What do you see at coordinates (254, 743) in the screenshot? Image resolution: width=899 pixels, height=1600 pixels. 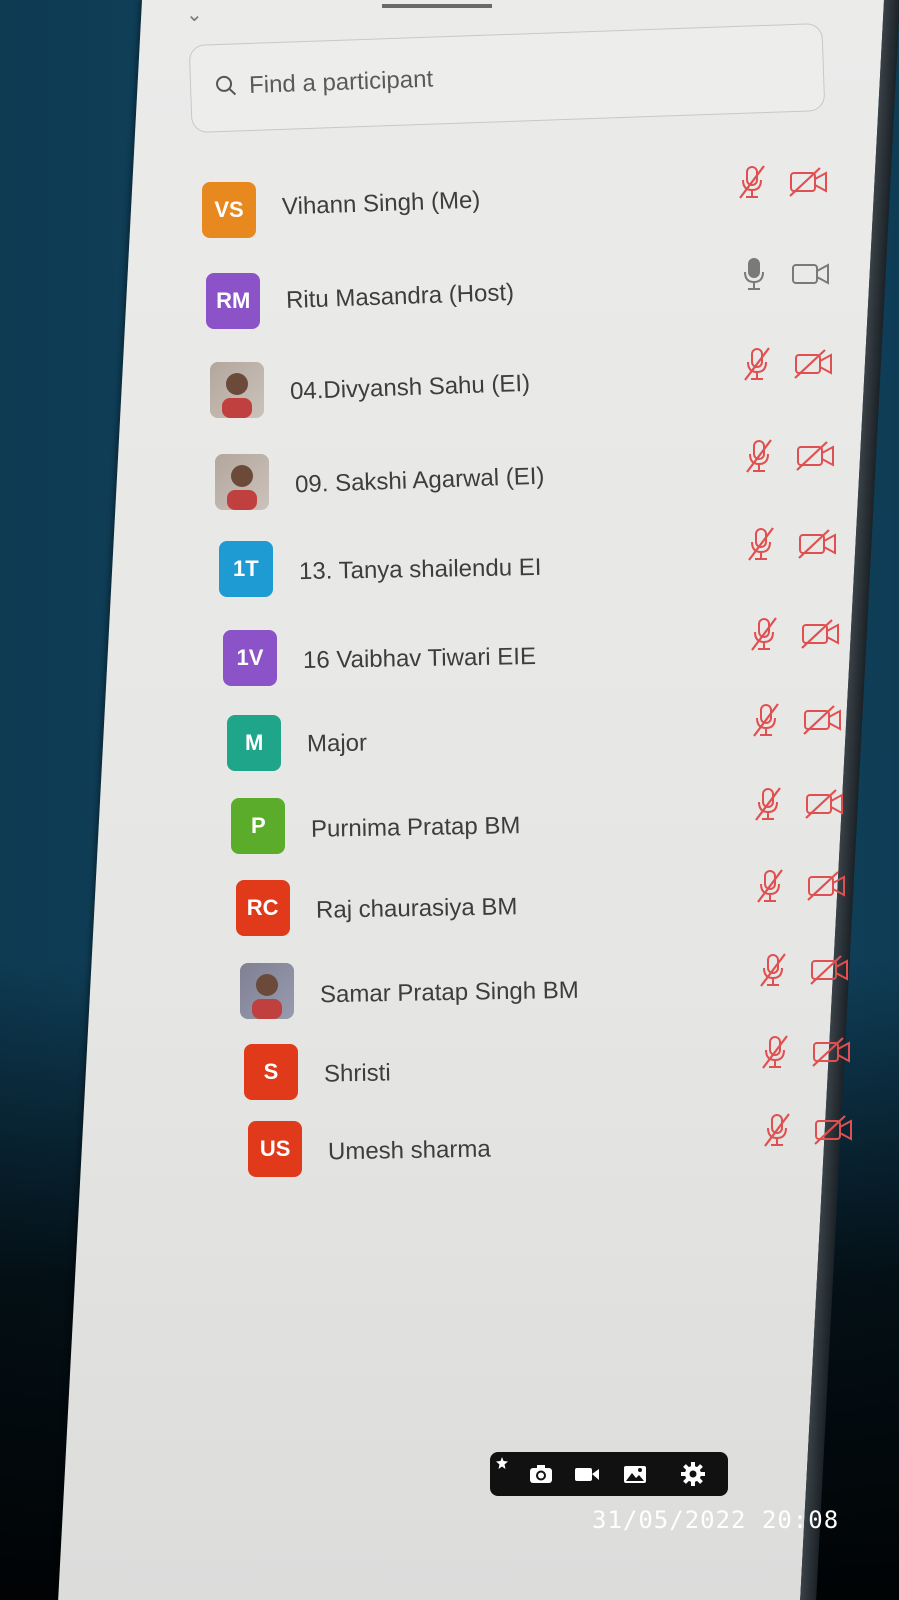 I see `avatar: M` at bounding box center [254, 743].